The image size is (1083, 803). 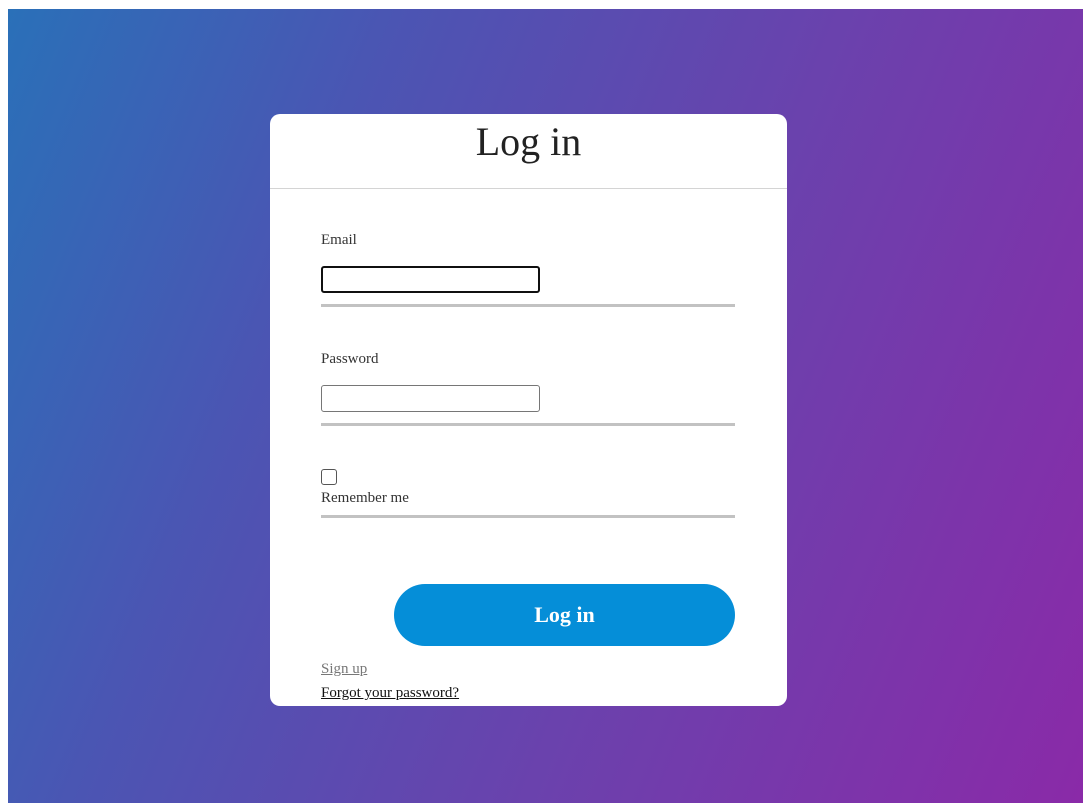 What do you see at coordinates (528, 490) in the screenshot?
I see `remember-me-group: Remember me` at bounding box center [528, 490].